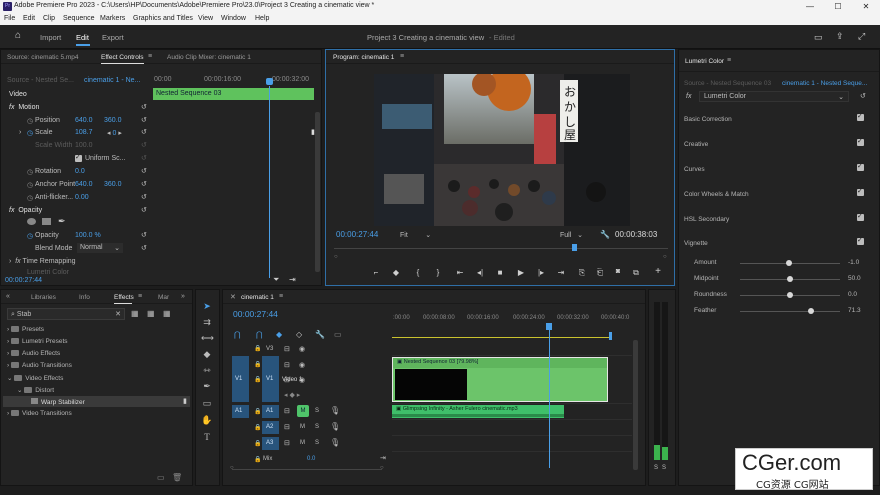  Describe the element at coordinates (571, 235) in the screenshot. I see `quality-select: Full ⌄` at that location.